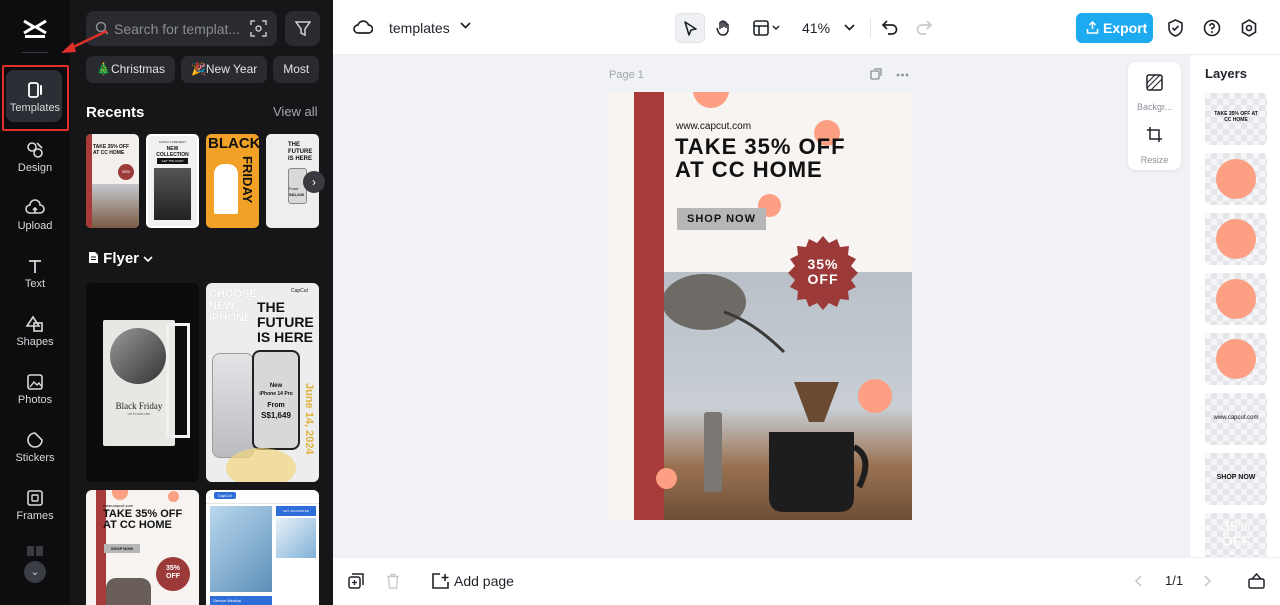 The width and height of the screenshot is (1280, 605). What do you see at coordinates (1236, 479) in the screenshot?
I see `layer-shop-now: SHOP NOW` at bounding box center [1236, 479].